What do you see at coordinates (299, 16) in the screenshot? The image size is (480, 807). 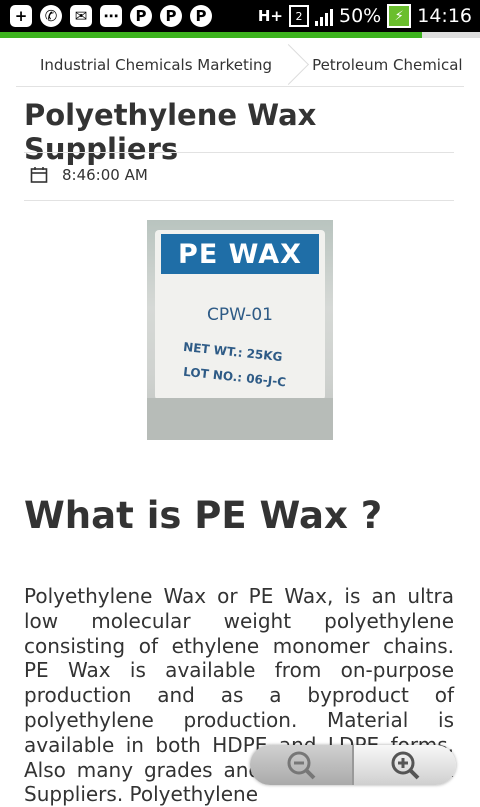 I see `sim-slot-icon: 2` at bounding box center [299, 16].